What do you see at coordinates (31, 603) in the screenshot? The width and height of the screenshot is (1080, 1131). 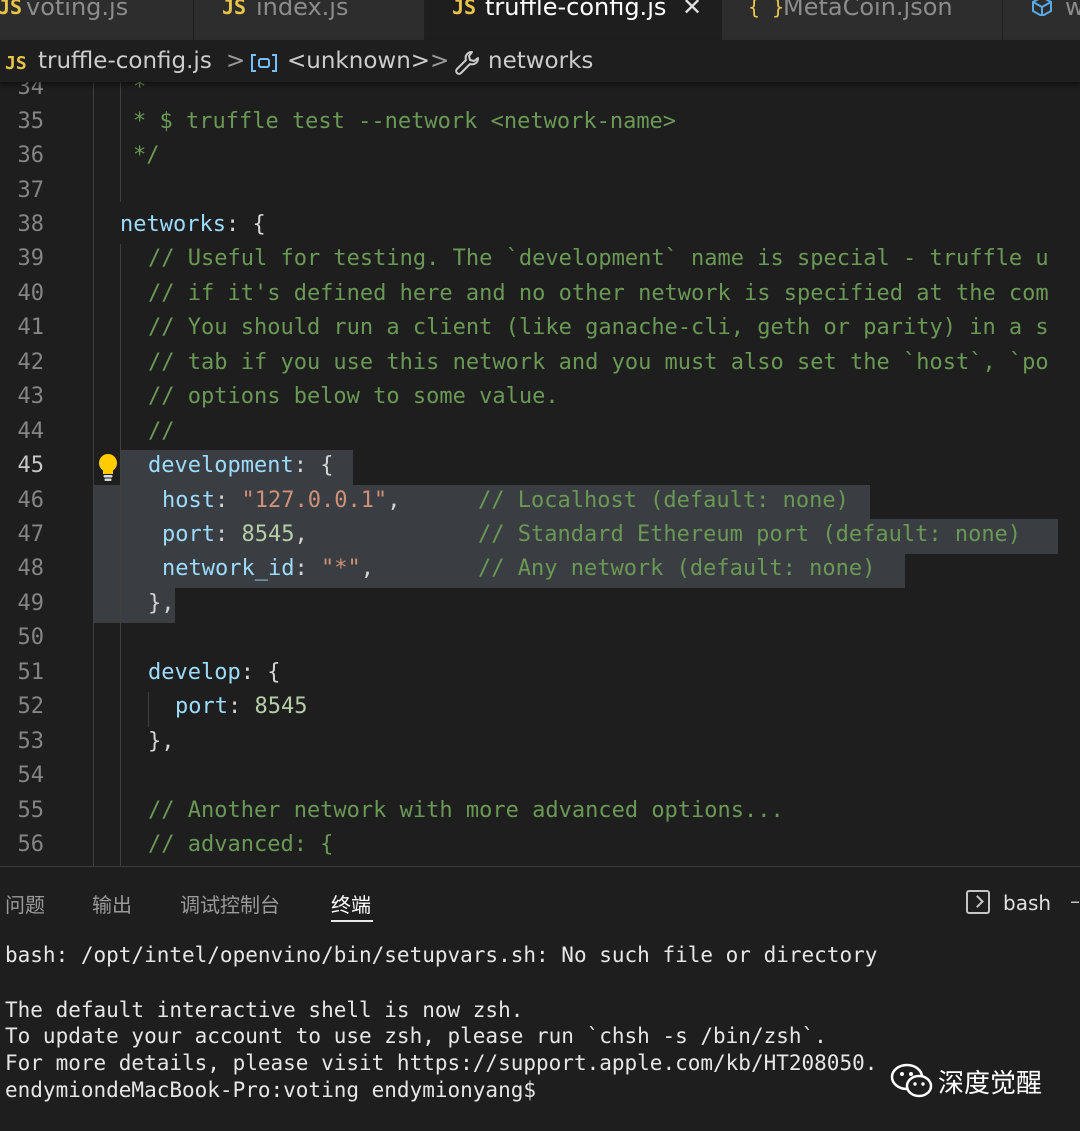 I see `line-number: 49` at bounding box center [31, 603].